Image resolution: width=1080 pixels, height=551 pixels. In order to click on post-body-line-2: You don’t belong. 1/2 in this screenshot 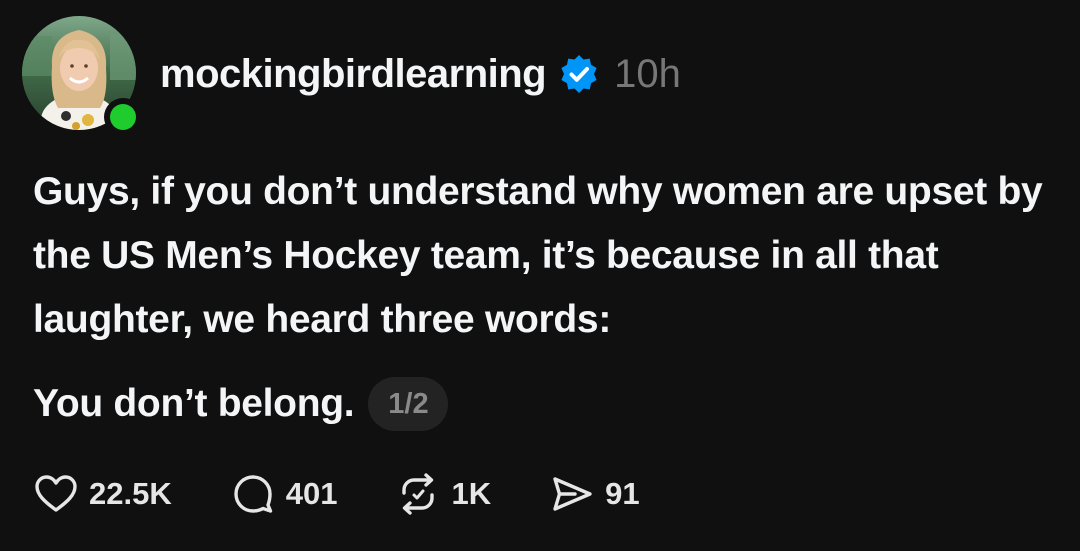, I will do `click(241, 404)`.